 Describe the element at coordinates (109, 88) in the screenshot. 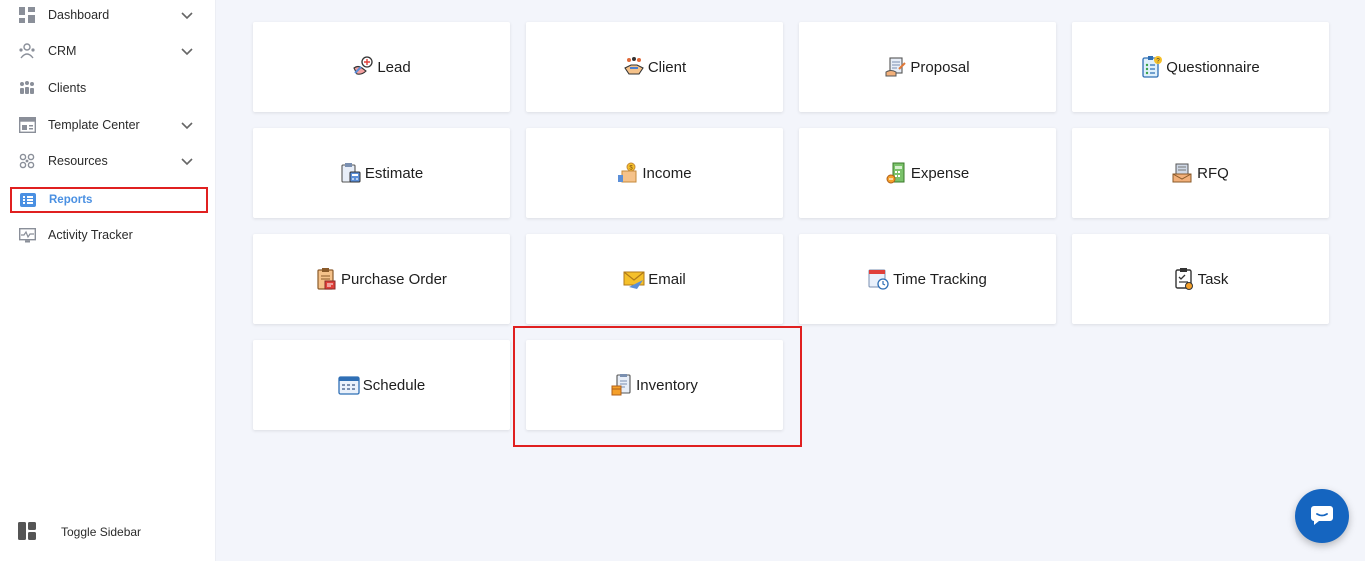

I see `sidebar-item-clients: Clients` at that location.